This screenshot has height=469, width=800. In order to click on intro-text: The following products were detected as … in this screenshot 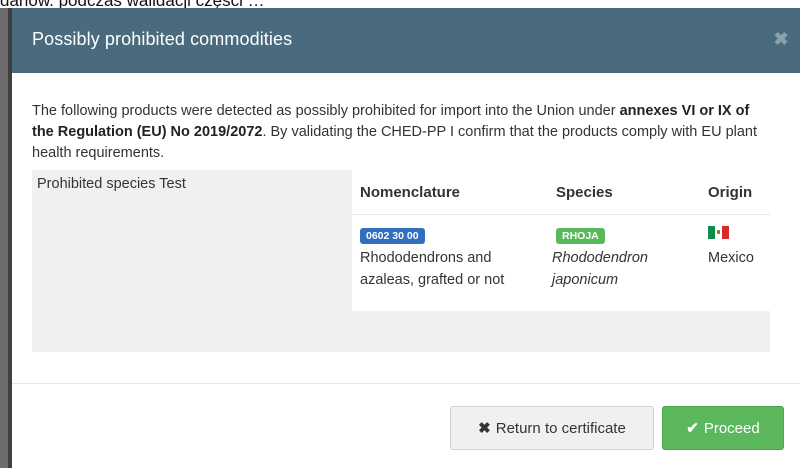, I will do `click(402, 132)`.